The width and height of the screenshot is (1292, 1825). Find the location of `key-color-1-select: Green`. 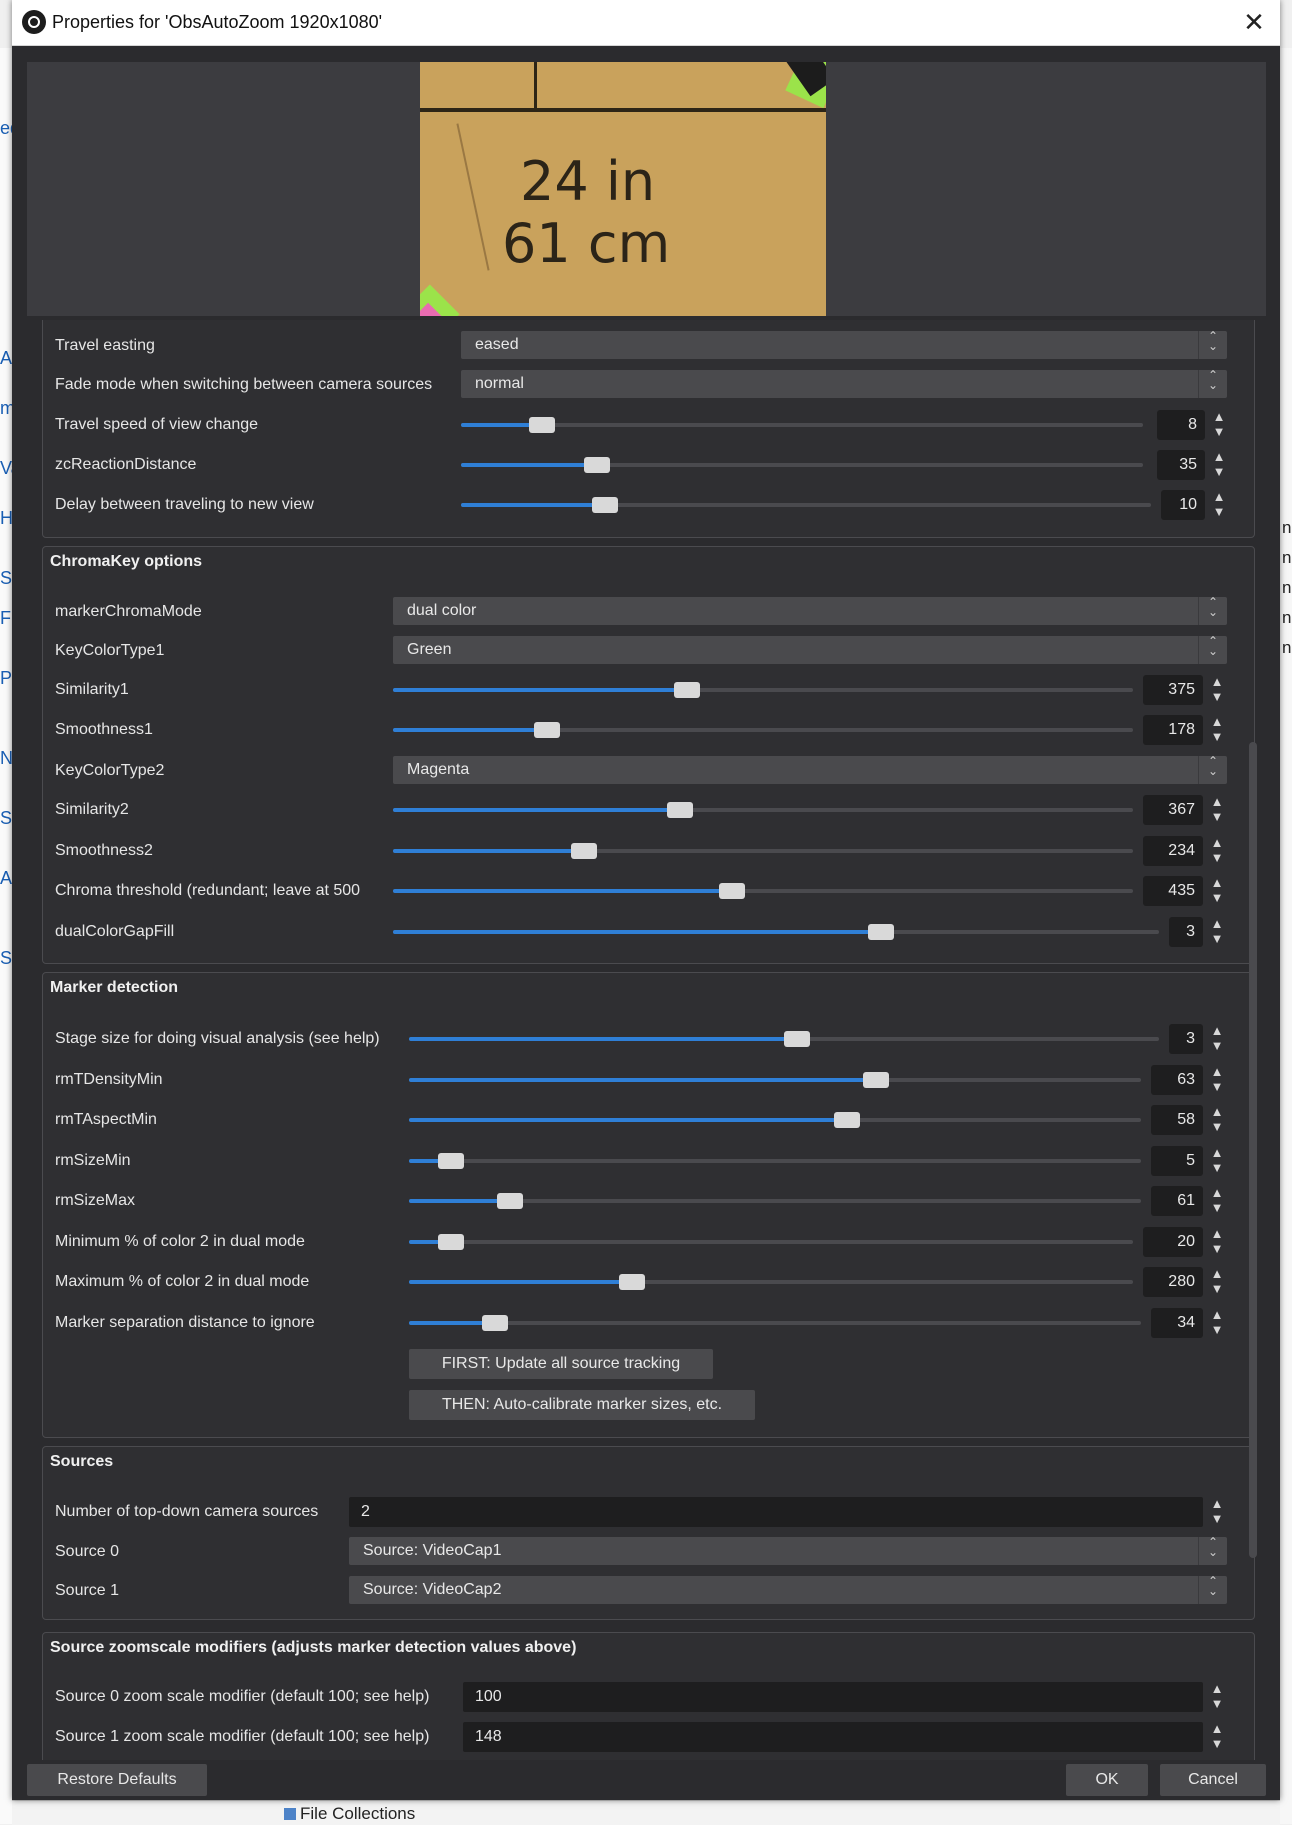

key-color-1-select: Green is located at coordinates (810, 649).